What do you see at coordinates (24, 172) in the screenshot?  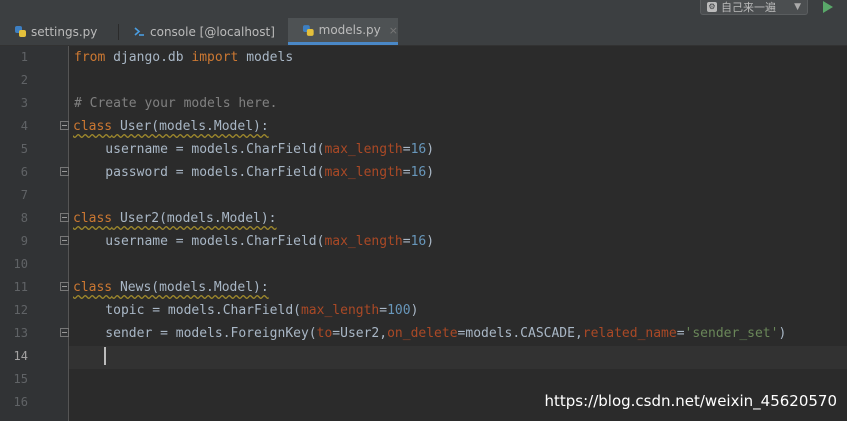 I see `line-number: 6` at bounding box center [24, 172].